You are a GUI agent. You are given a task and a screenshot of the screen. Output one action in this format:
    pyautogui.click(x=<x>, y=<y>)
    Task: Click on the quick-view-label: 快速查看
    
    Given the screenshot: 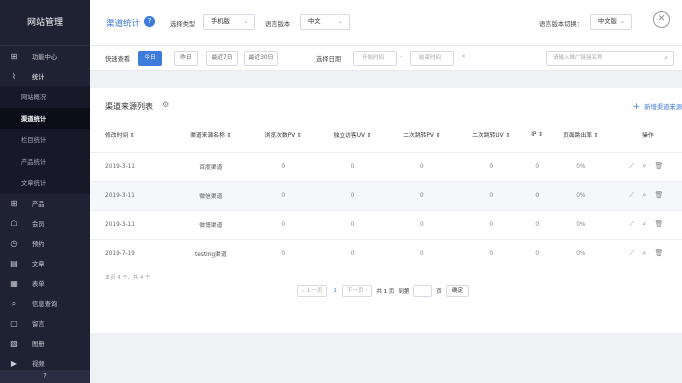 What is the action you would take?
    pyautogui.click(x=118, y=59)
    